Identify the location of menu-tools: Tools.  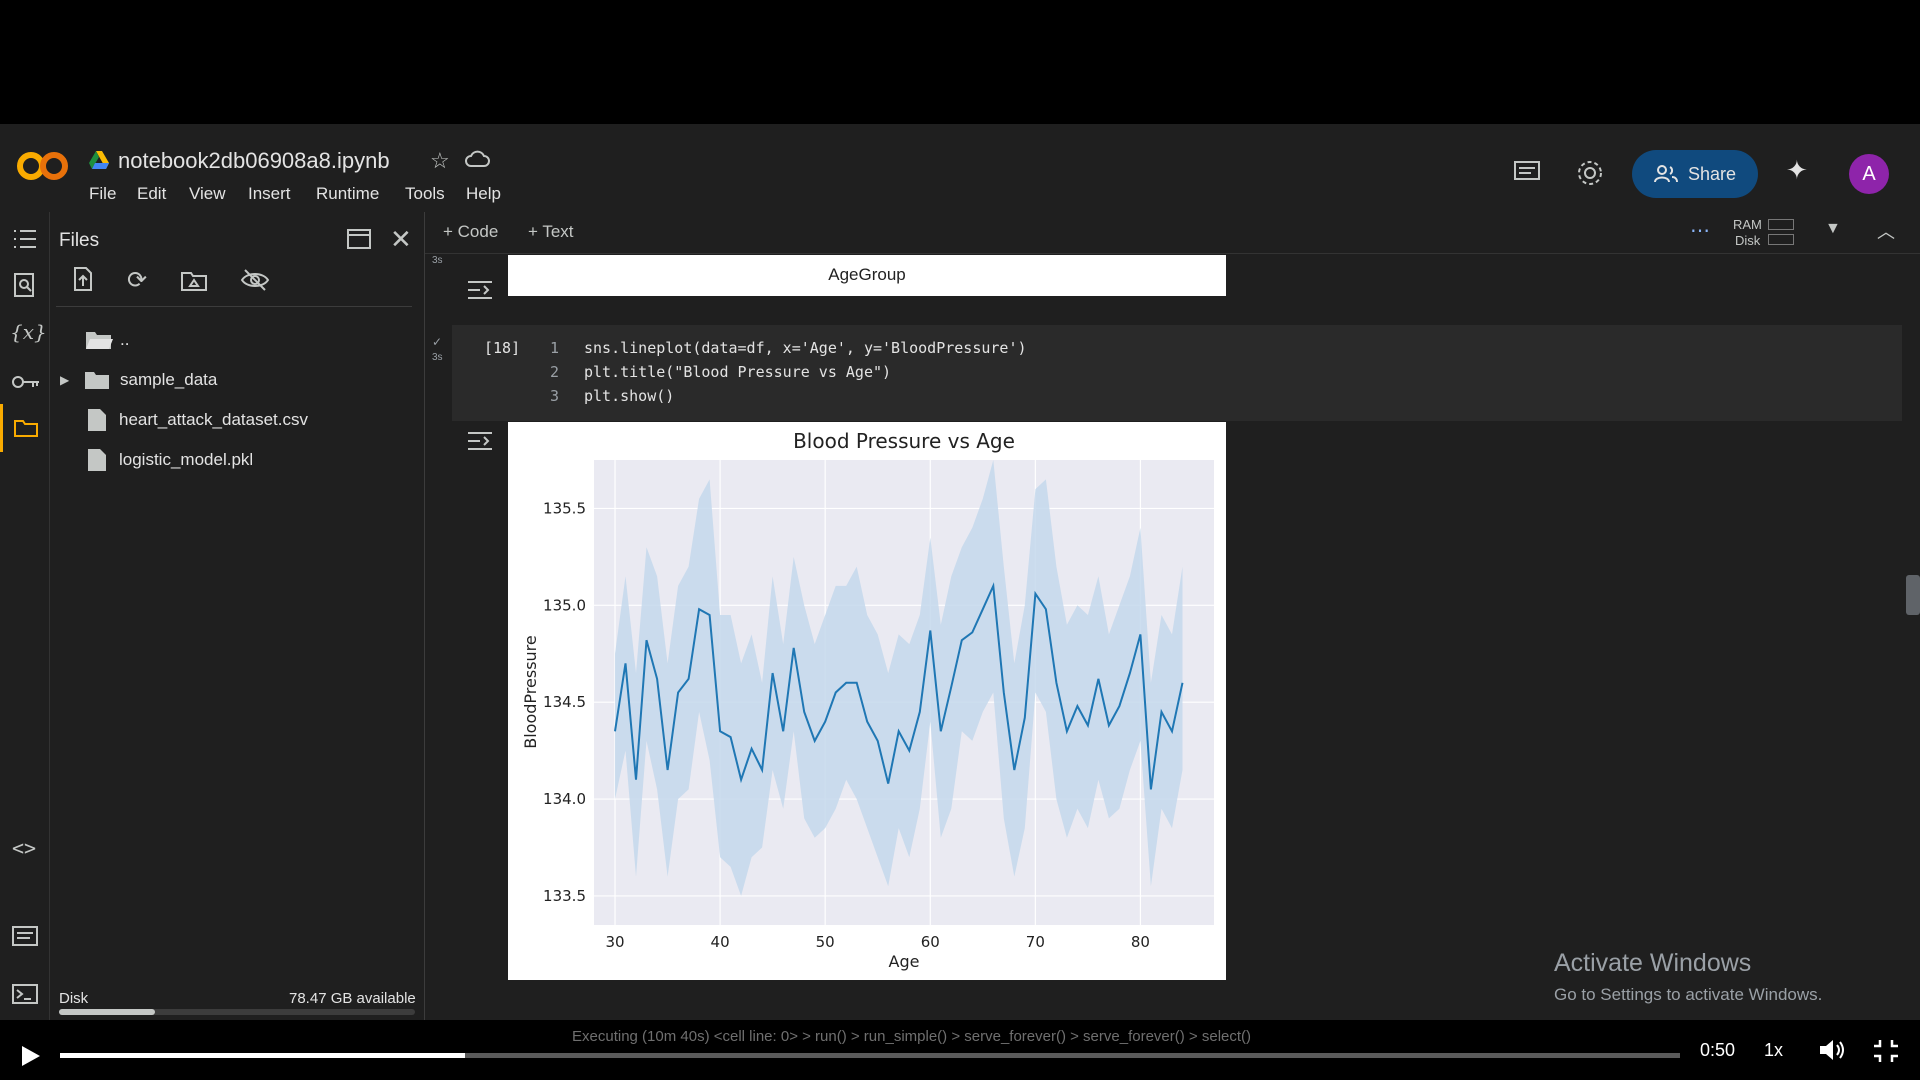
(425, 194).